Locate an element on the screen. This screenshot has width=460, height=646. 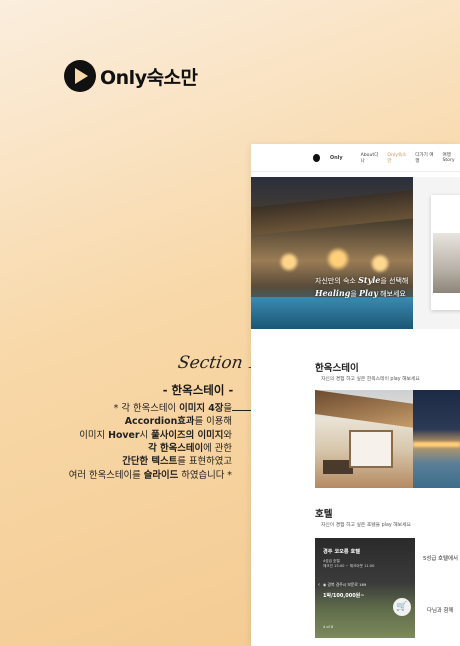
nav-item-trip: 다가기 여행 is located at coordinates (424, 158).